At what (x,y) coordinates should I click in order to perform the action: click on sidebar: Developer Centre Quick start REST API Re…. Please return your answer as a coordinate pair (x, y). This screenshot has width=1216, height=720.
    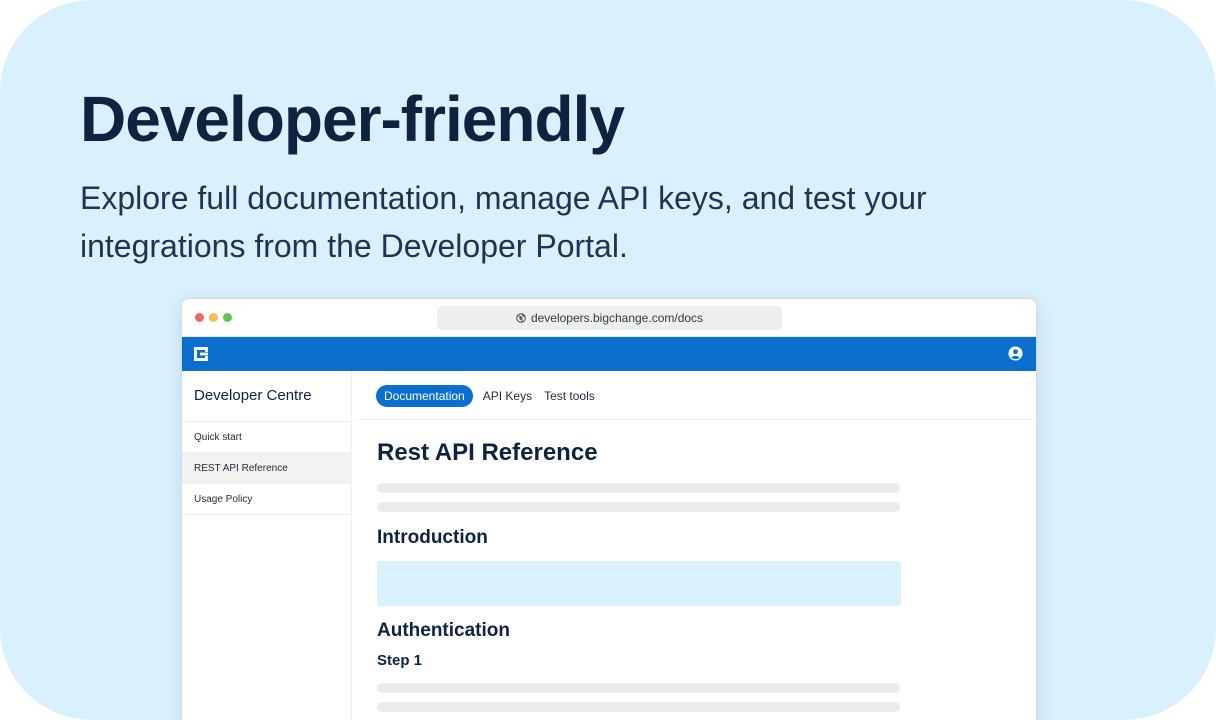
    Looking at the image, I should click on (267, 545).